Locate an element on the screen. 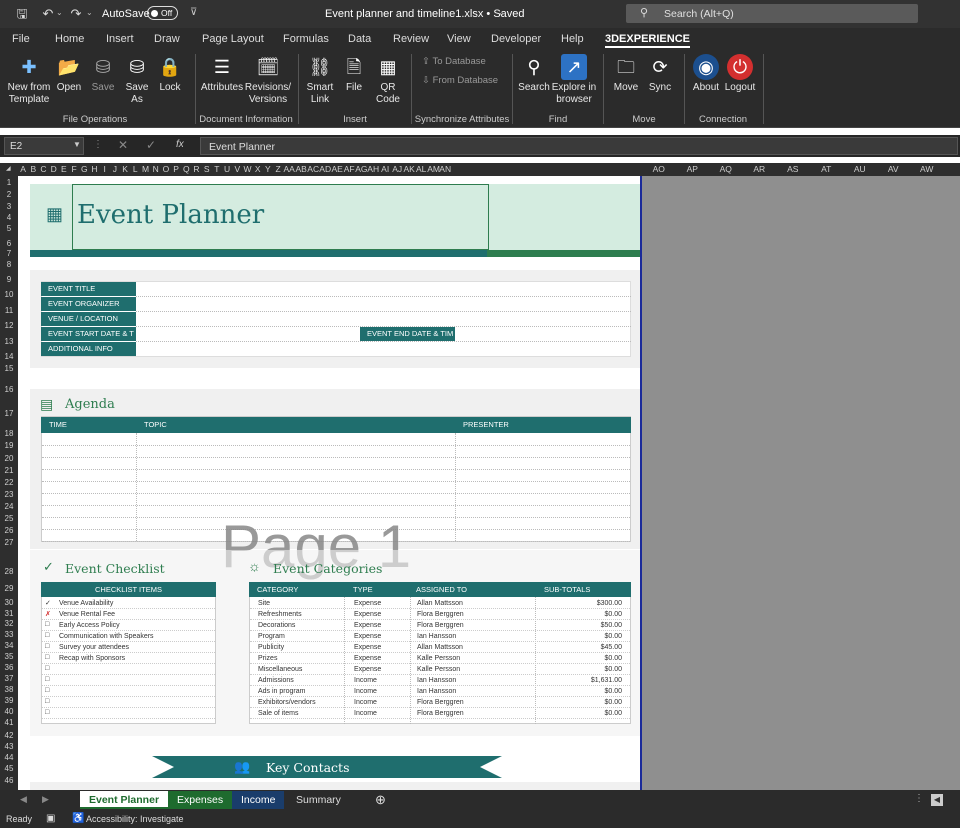  category-row: Ads in program Income Ian Hansson $0.00 is located at coordinates (440, 691).